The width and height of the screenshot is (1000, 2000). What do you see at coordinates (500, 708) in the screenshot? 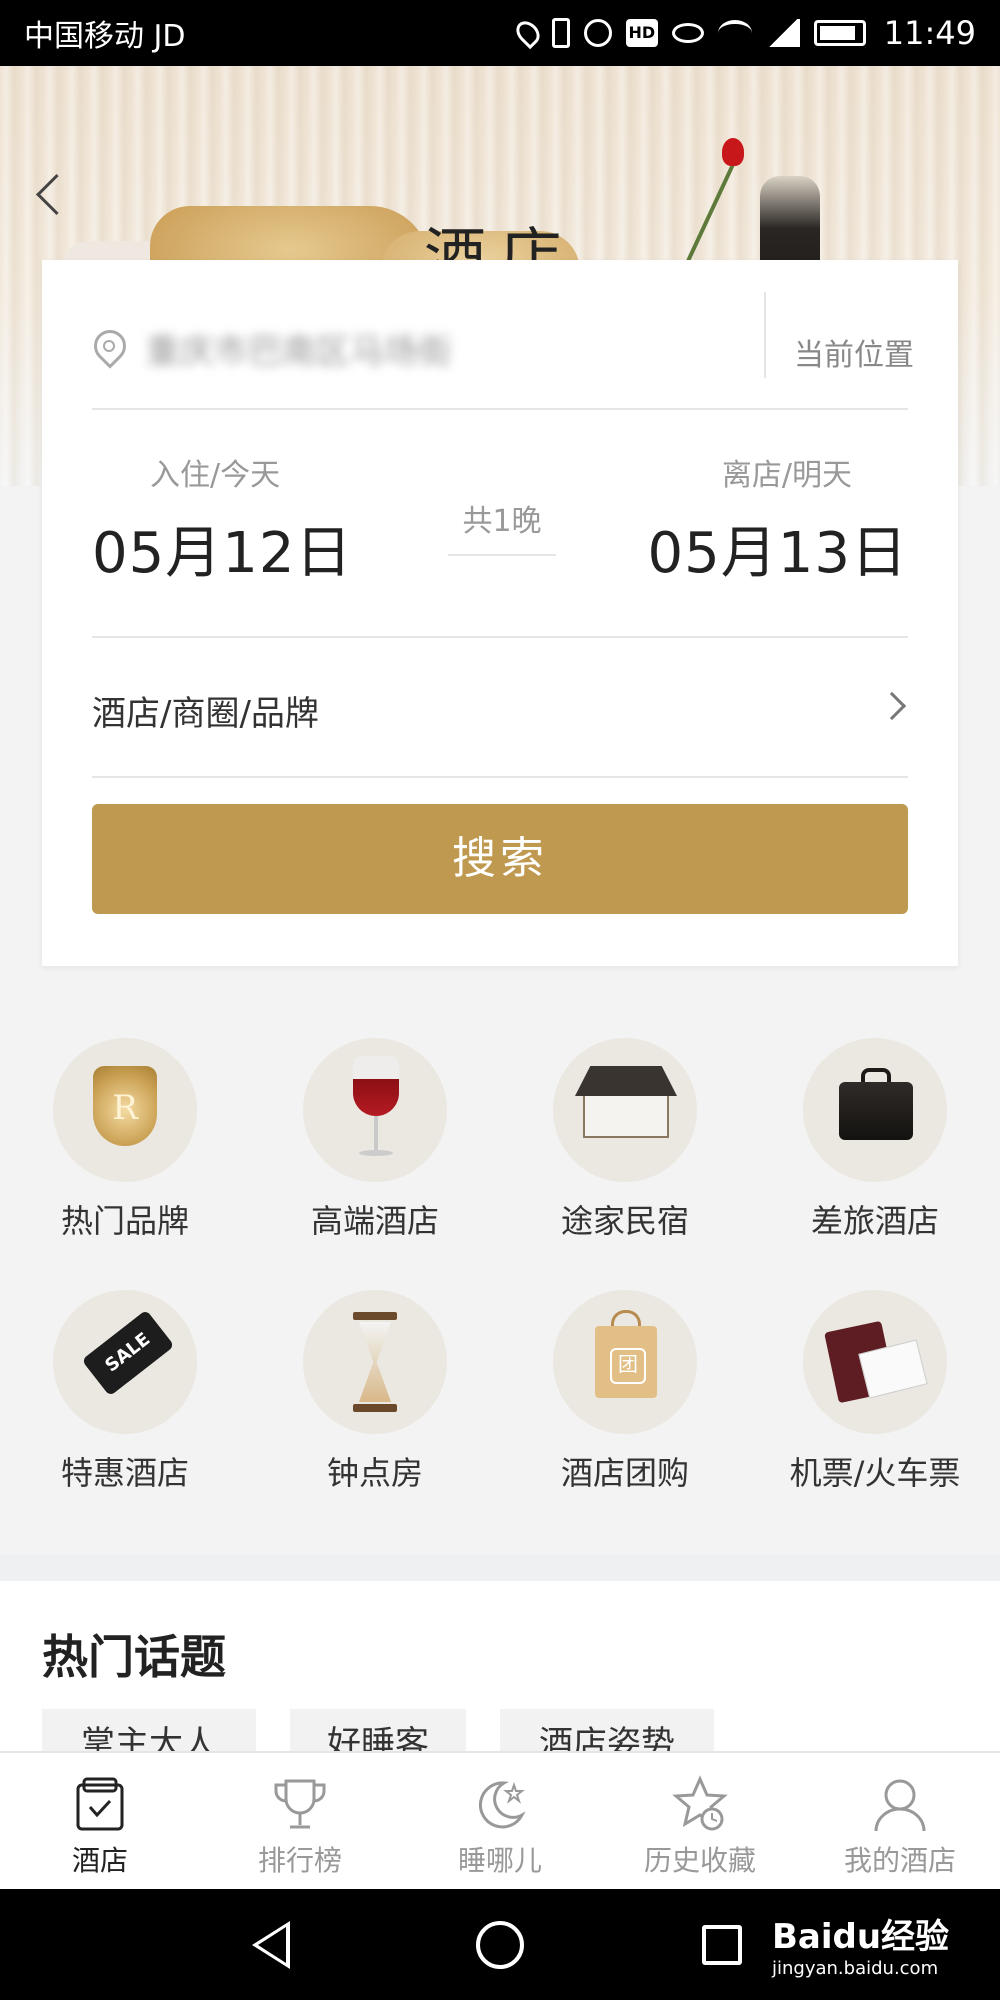
I see `keyword-field: 酒店/商圈/品牌` at bounding box center [500, 708].